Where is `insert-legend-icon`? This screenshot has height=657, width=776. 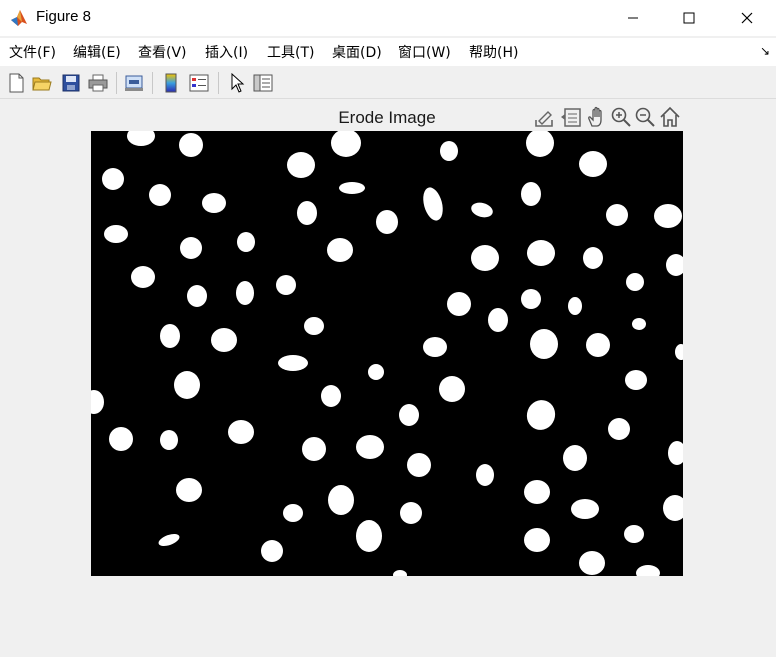 insert-legend-icon is located at coordinates (199, 83).